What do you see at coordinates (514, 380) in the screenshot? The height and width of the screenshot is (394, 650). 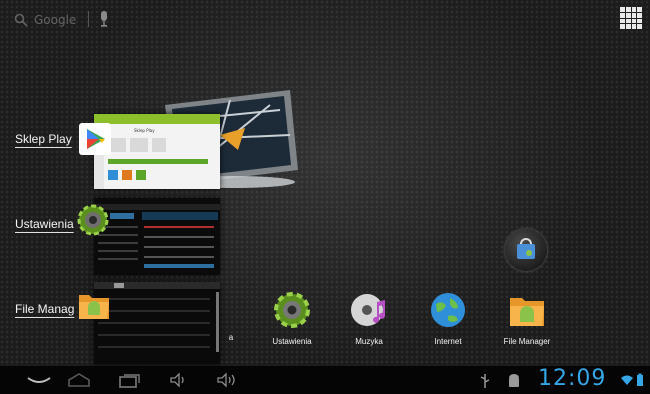 I see `android-debug-icon` at bounding box center [514, 380].